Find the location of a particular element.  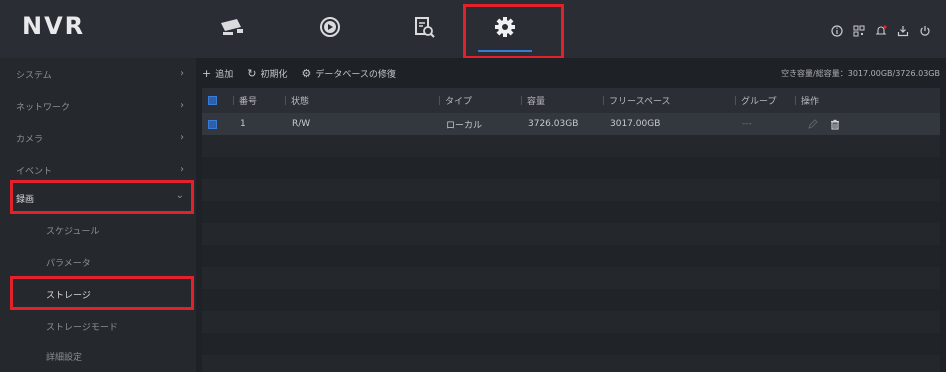

delete-icon is located at coordinates (835, 124).